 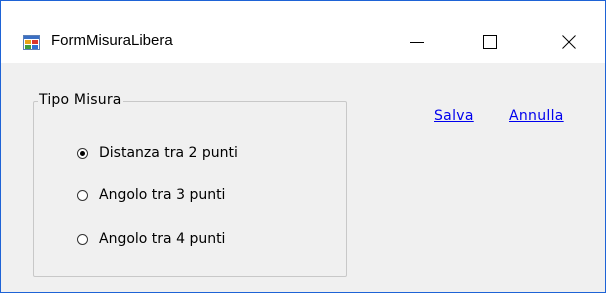 I want to click on cancel-link: Annulla, so click(x=536, y=116).